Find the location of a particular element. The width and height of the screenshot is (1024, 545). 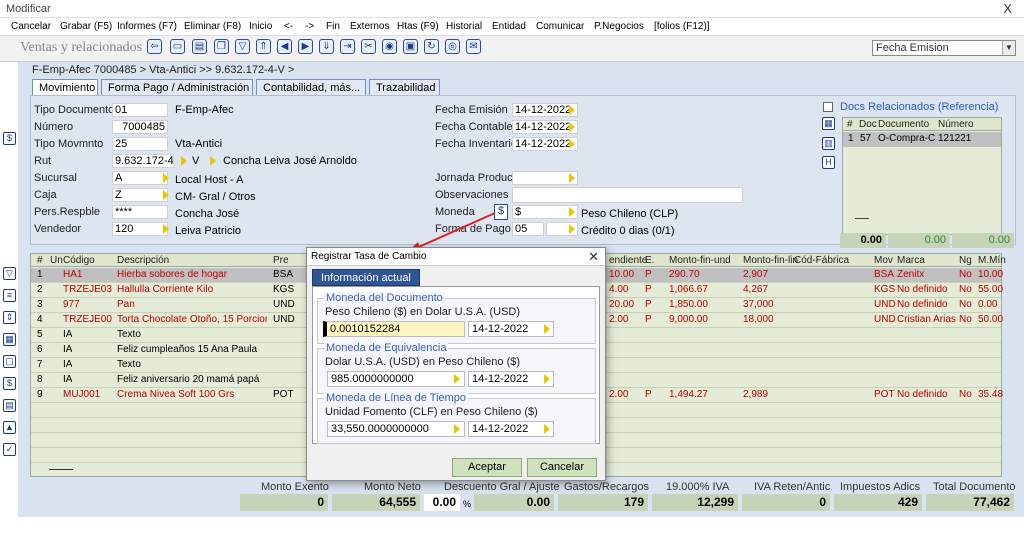

tipo-movmnto-input: 25 is located at coordinates (140, 144).